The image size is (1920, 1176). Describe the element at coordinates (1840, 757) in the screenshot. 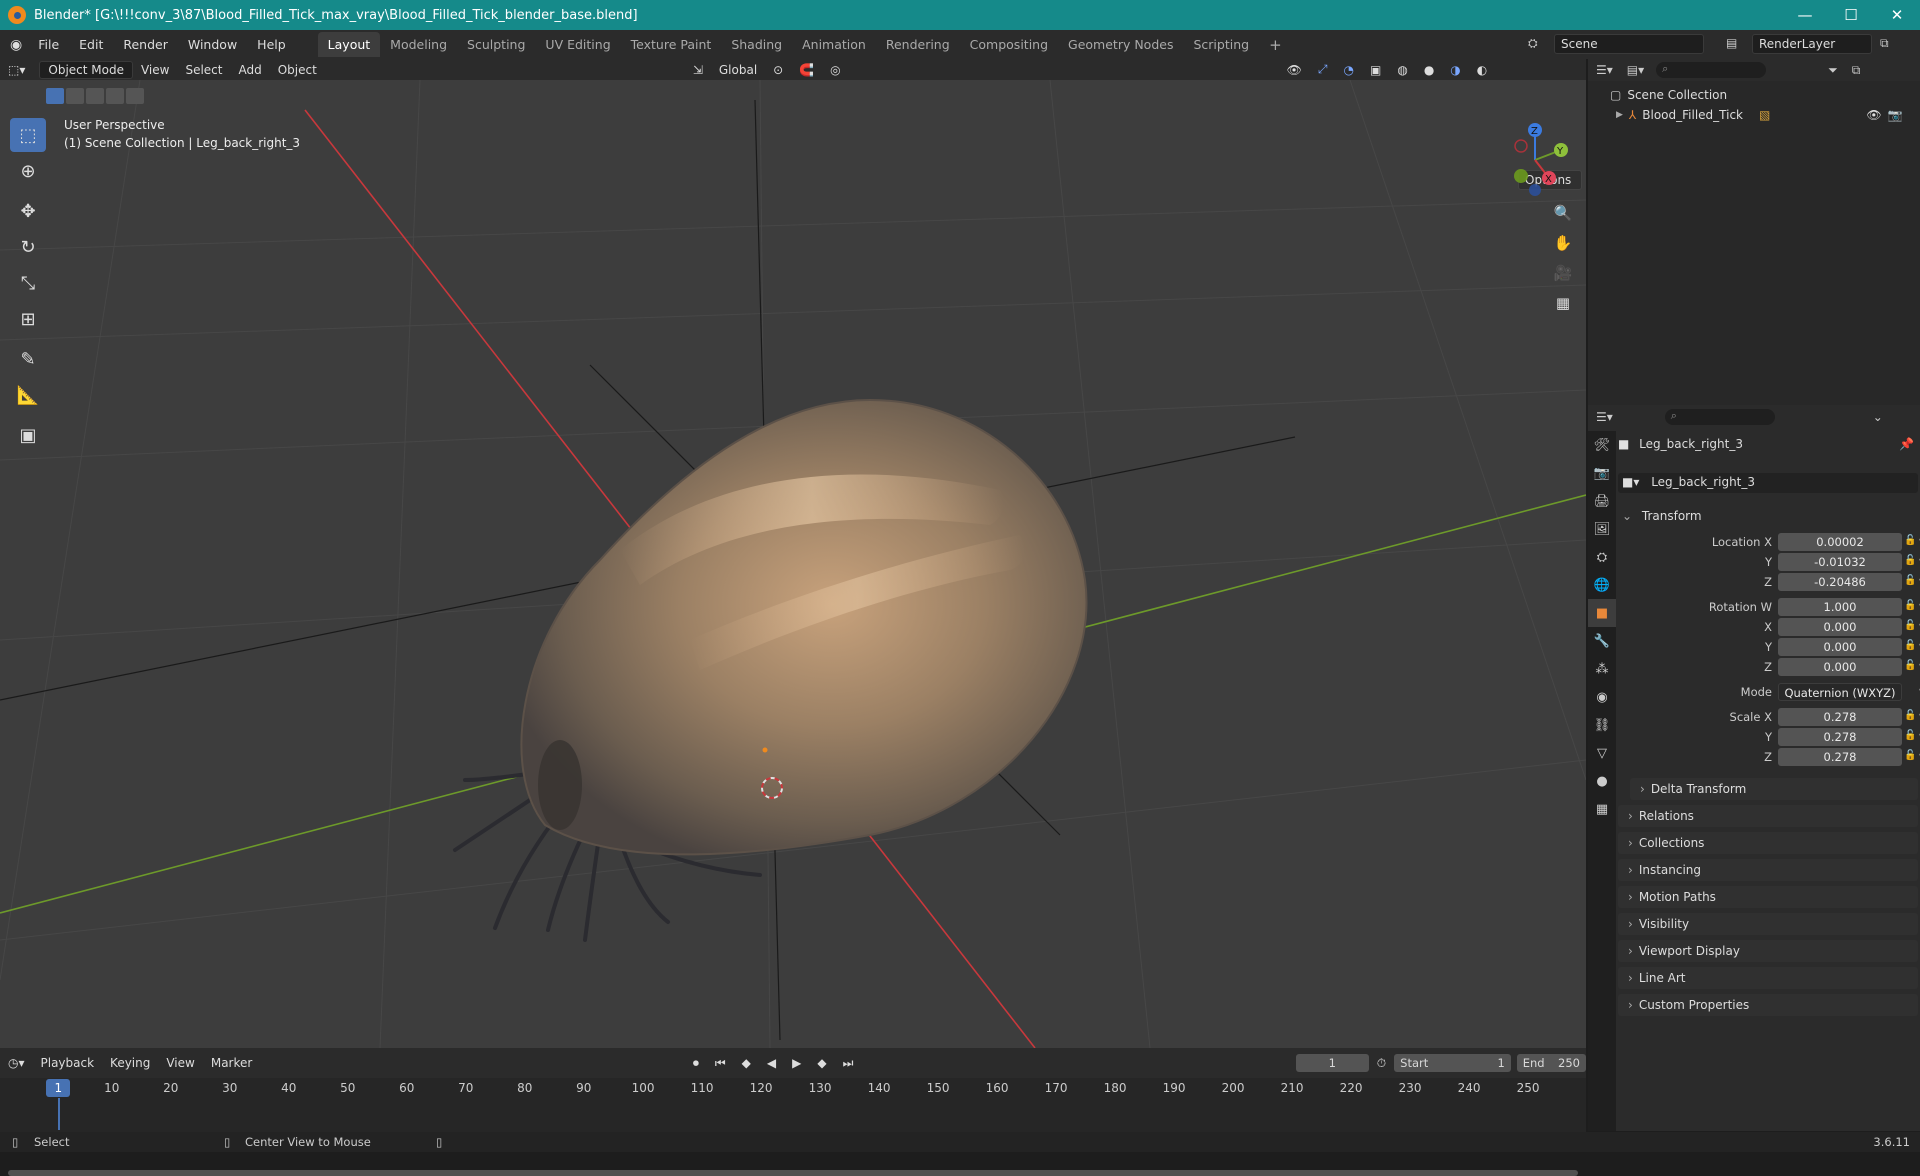

I see `scale-z-field: 0.278` at that location.